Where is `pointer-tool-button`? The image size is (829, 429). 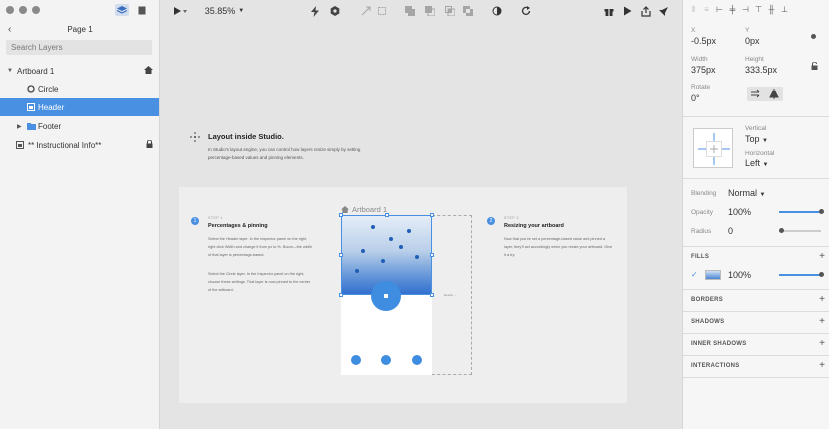
pointer-tool-button is located at coordinates (180, 11).